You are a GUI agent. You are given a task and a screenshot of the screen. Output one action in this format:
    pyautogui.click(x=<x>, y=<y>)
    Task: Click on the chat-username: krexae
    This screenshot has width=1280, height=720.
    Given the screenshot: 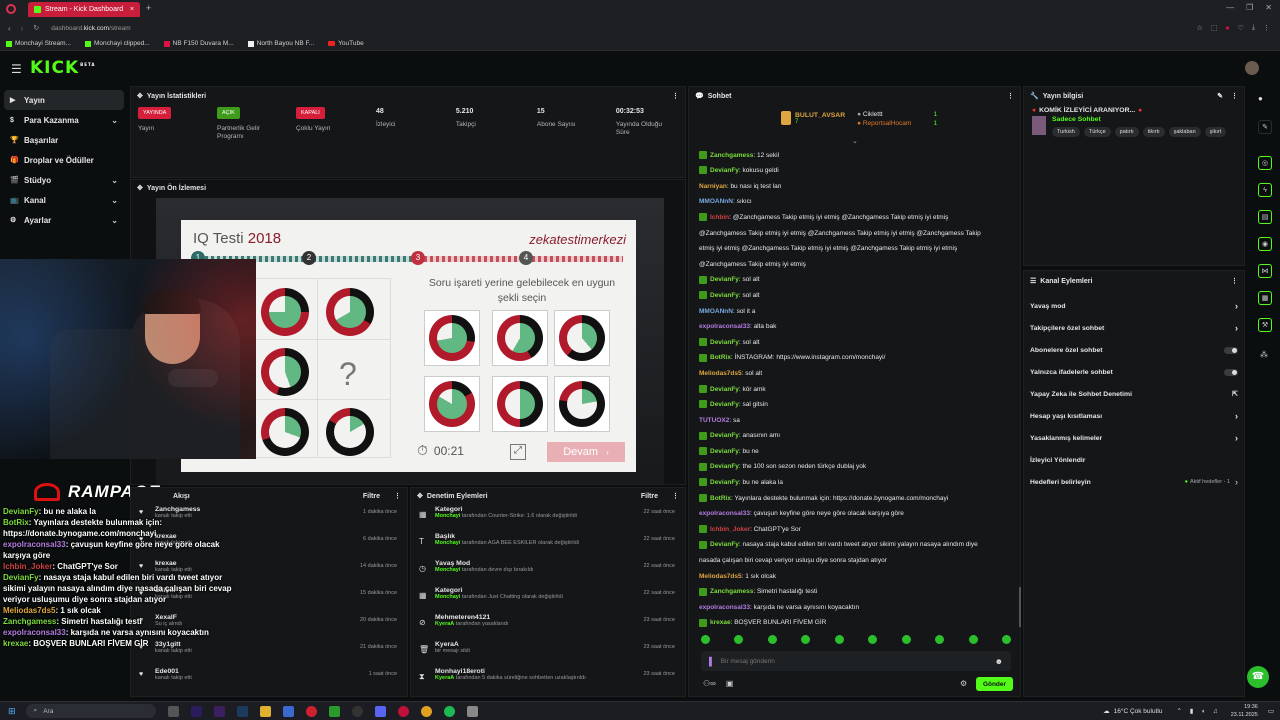 What is the action you would take?
    pyautogui.click(x=720, y=622)
    